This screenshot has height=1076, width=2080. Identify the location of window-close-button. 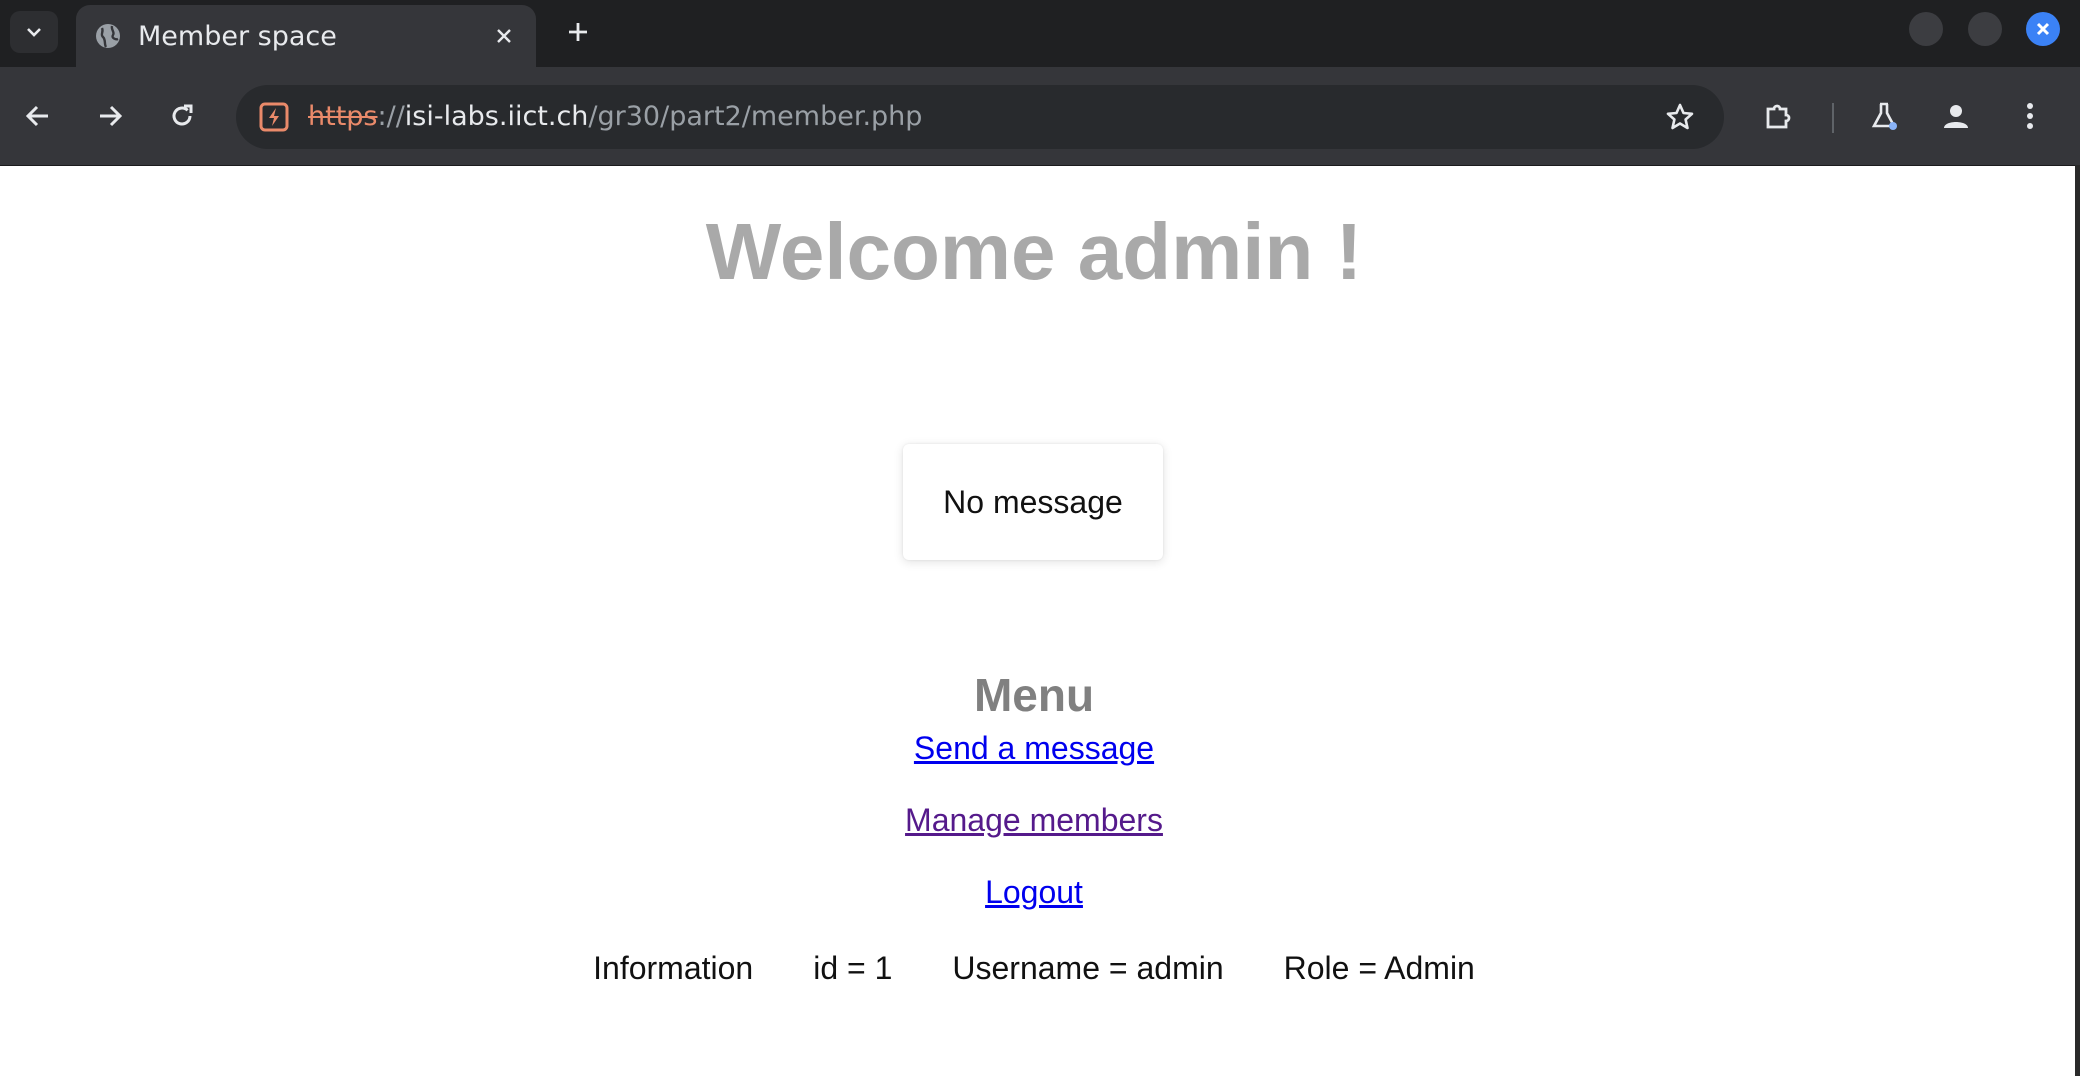
(2043, 29).